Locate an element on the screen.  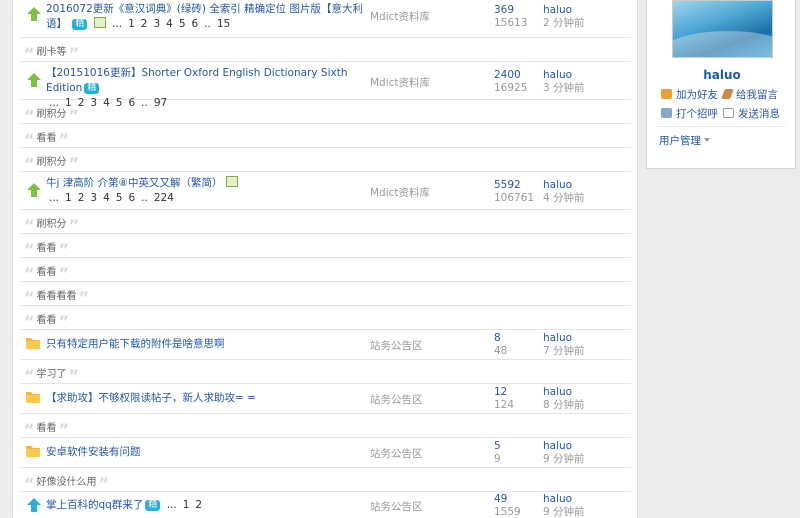
thread-title-text: 牛j 津高阶 介第⑧中英又又解（繁简） is located at coordinates (134, 183).